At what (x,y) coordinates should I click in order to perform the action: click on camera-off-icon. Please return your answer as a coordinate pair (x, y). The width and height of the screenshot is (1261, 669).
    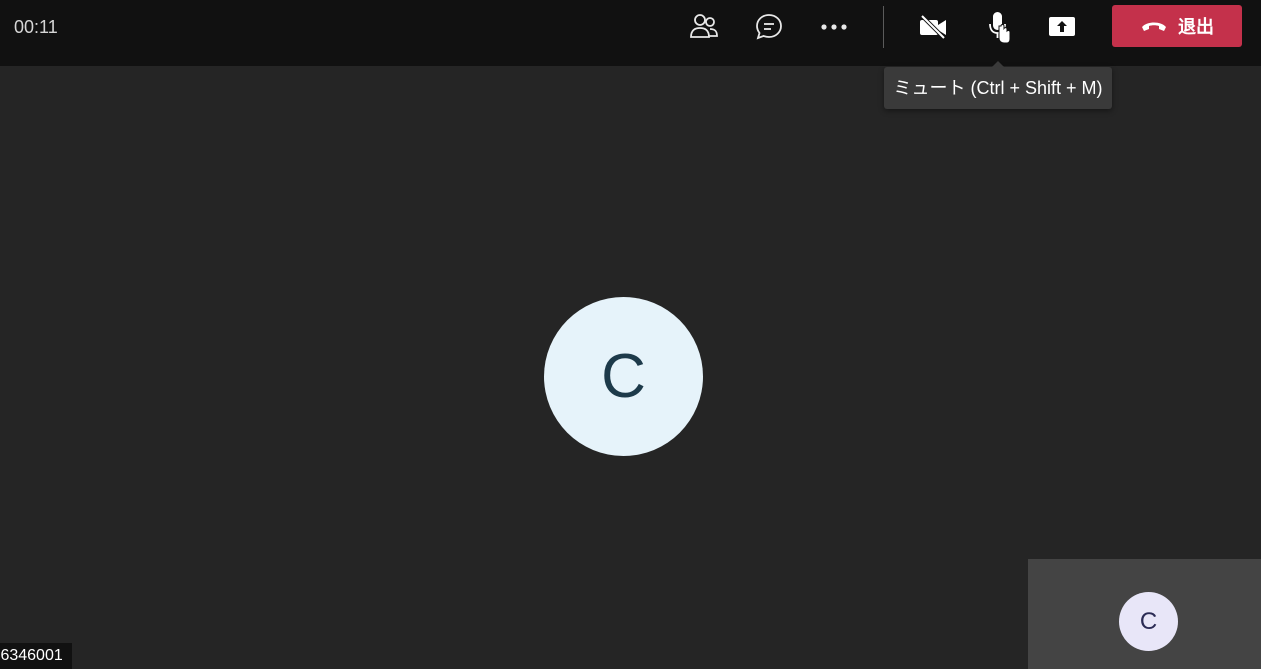
    Looking at the image, I should click on (933, 27).